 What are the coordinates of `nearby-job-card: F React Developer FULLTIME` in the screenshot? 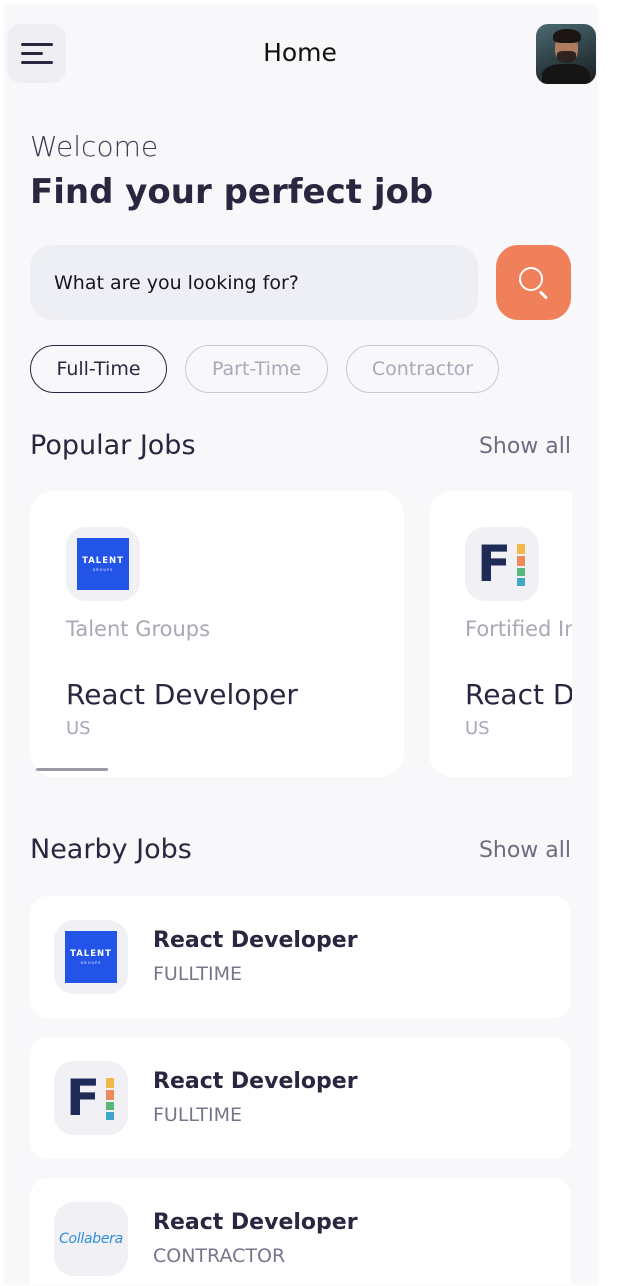 It's located at (300, 1098).